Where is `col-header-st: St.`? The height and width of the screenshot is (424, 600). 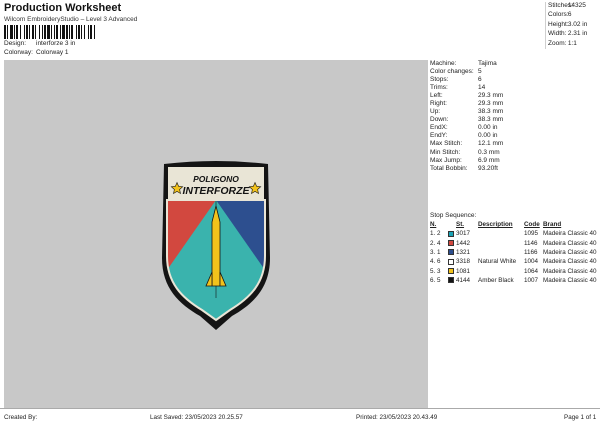
col-header-st: St. is located at coordinates (460, 224).